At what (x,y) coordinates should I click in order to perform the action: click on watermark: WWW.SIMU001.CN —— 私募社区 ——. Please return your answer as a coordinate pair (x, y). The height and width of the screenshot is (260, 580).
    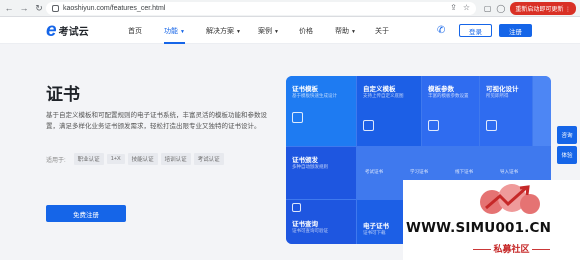
    Looking at the image, I should click on (491, 220).